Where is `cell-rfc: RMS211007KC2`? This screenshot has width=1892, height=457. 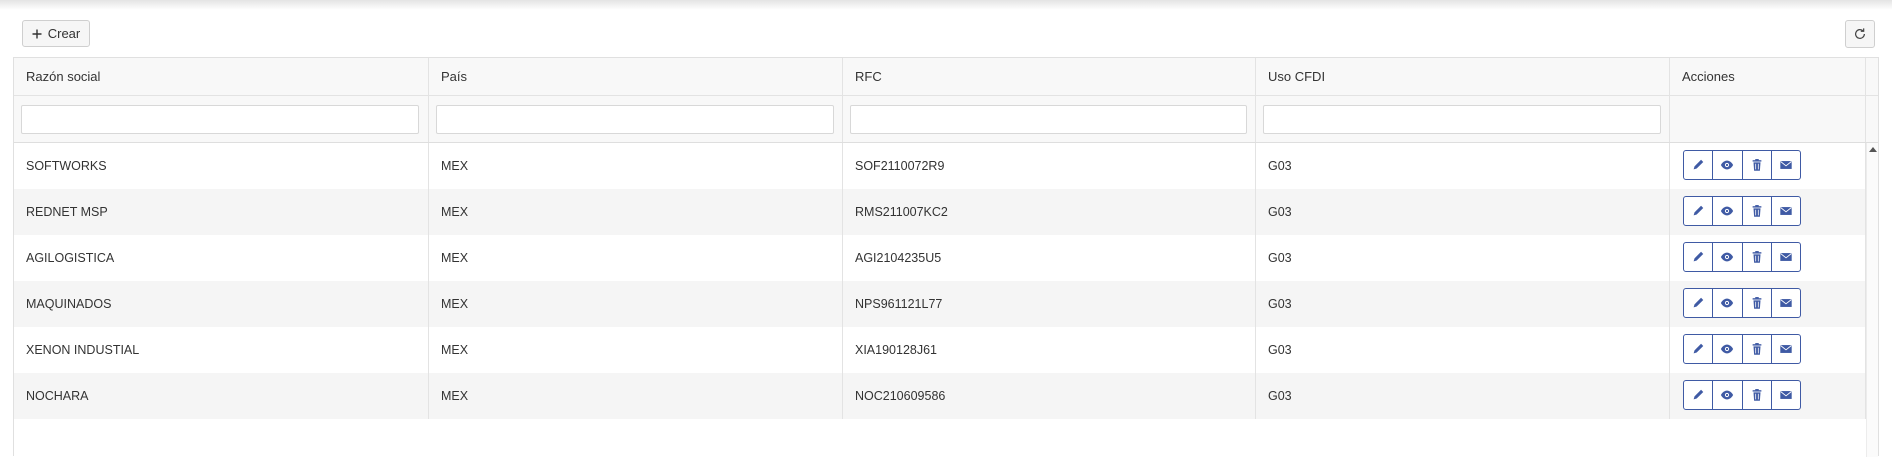 cell-rfc: RMS211007KC2 is located at coordinates (1049, 212).